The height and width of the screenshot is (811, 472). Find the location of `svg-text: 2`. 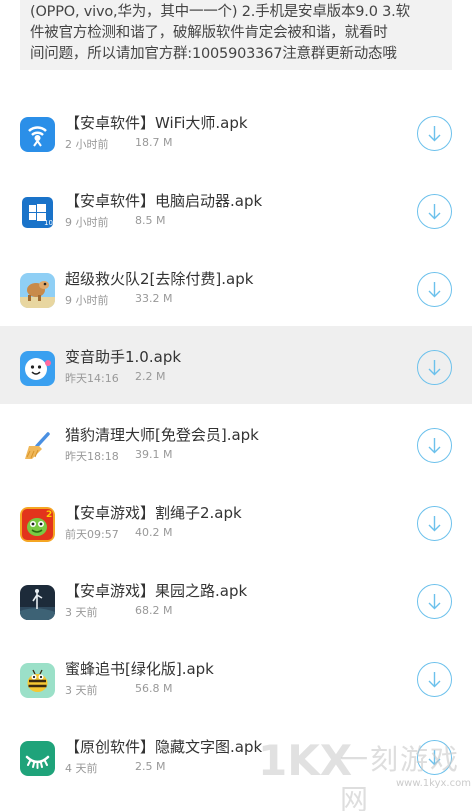

svg-text: 2 is located at coordinates (49, 515).